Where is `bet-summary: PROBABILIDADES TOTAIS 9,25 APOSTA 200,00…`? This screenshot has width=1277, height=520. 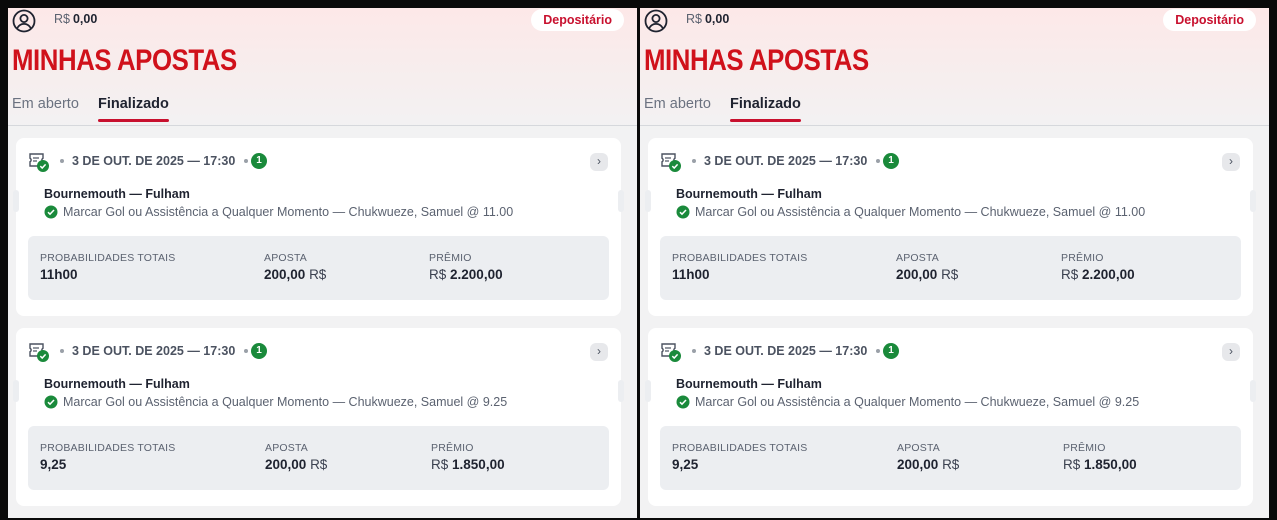 bet-summary: PROBABILIDADES TOTAIS 9,25 APOSTA 200,00… is located at coordinates (950, 458).